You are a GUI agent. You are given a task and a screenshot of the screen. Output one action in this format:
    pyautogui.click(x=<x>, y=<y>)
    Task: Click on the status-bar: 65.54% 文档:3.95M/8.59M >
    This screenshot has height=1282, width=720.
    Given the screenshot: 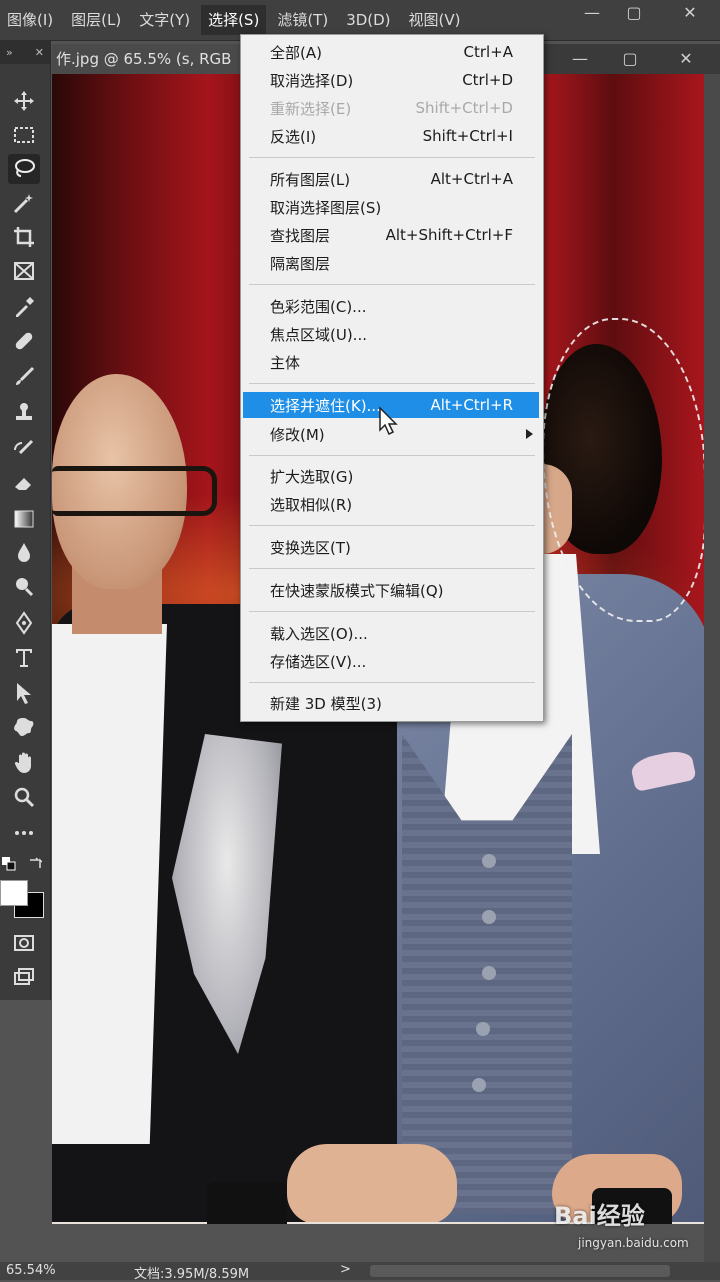 What is the action you would take?
    pyautogui.click(x=360, y=1272)
    